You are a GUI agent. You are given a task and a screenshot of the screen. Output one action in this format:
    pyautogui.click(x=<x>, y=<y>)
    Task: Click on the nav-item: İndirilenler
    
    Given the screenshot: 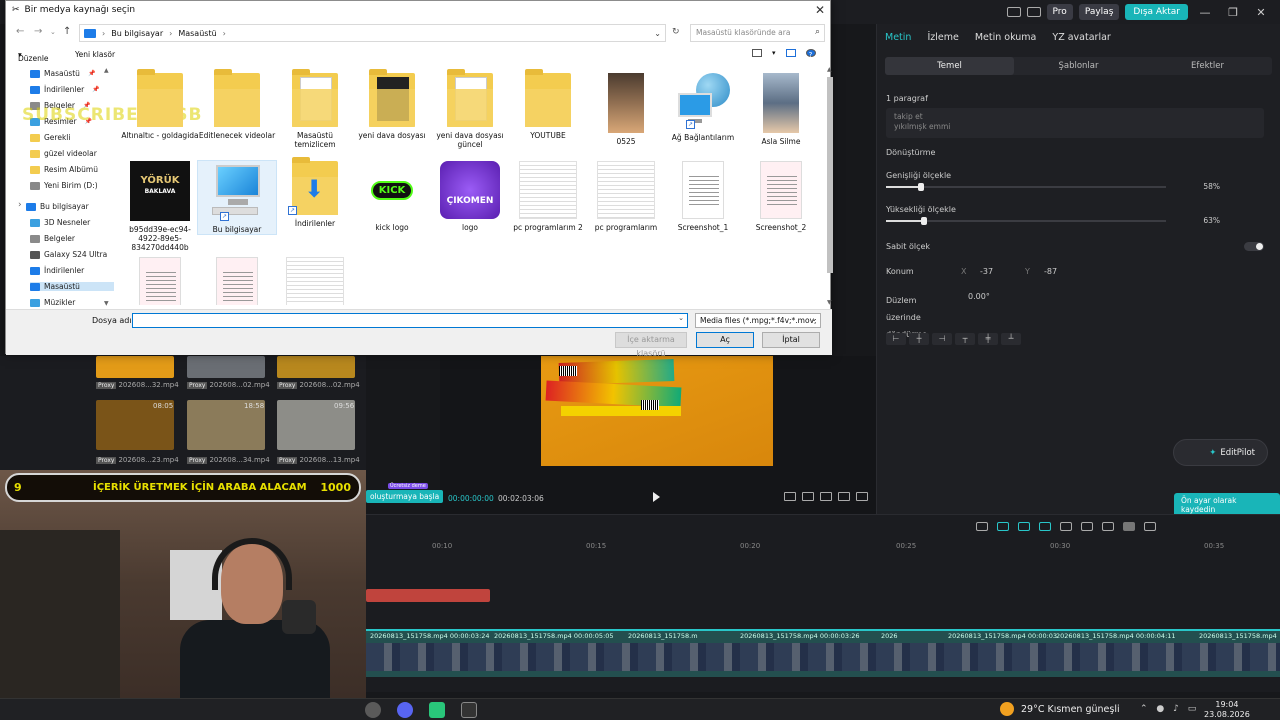 What is the action you would take?
    pyautogui.click(x=57, y=270)
    